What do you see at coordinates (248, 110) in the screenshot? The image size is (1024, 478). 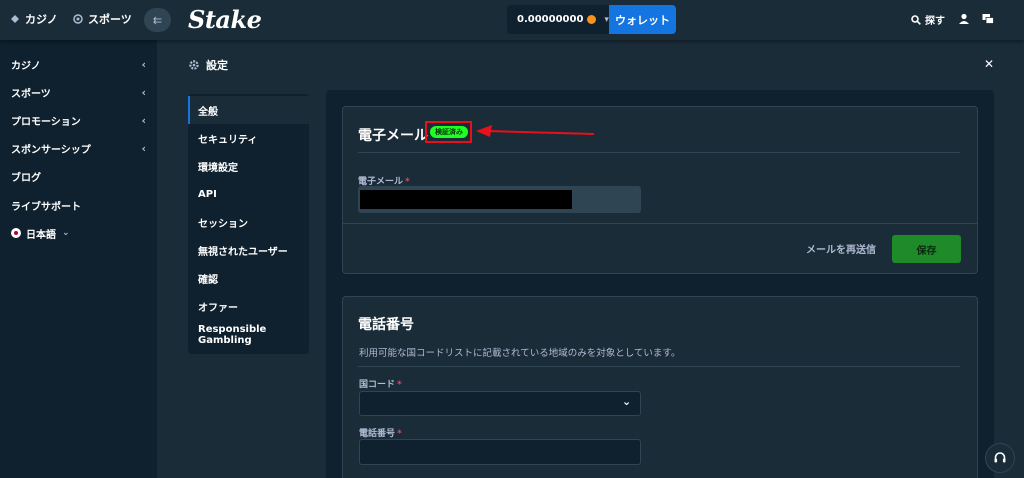 I see `settings-nav-general: 全般` at bounding box center [248, 110].